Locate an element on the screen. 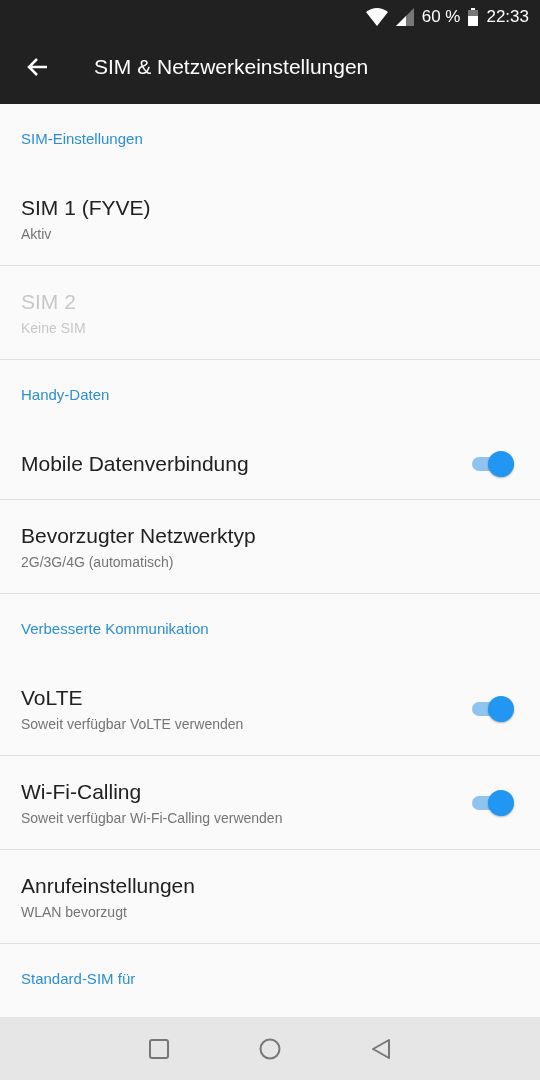 The image size is (540, 1080). settings-item: VoLTE Soweit verfügbar VoLTE verwenden is located at coordinates (270, 709).